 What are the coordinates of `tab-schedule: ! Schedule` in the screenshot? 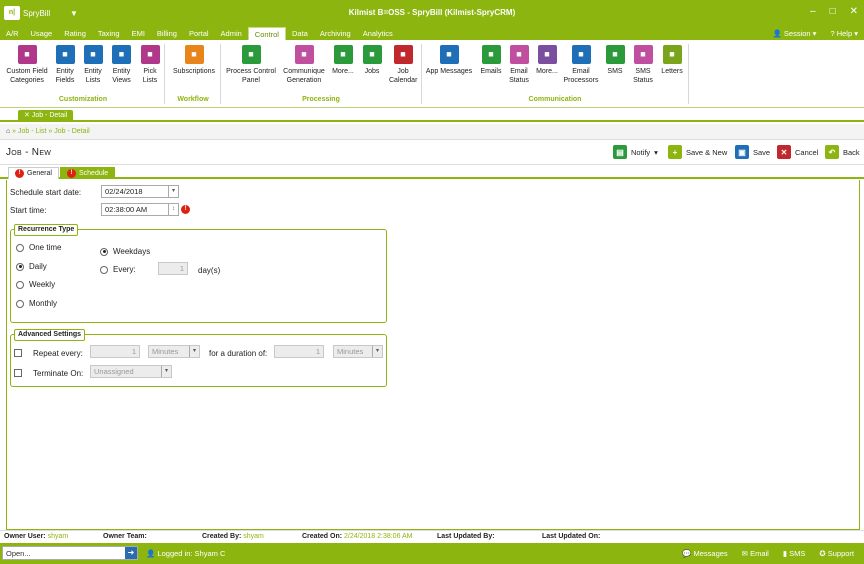 It's located at (88, 173).